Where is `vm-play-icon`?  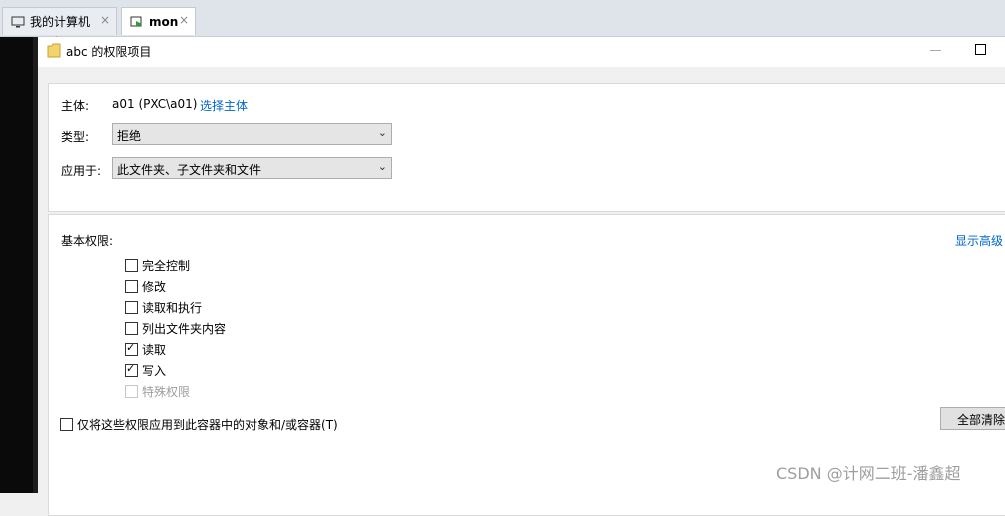
vm-play-icon is located at coordinates (136, 21).